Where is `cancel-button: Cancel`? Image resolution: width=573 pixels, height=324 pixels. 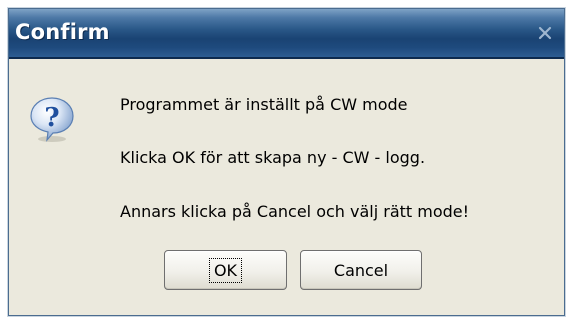
cancel-button: Cancel is located at coordinates (361, 270).